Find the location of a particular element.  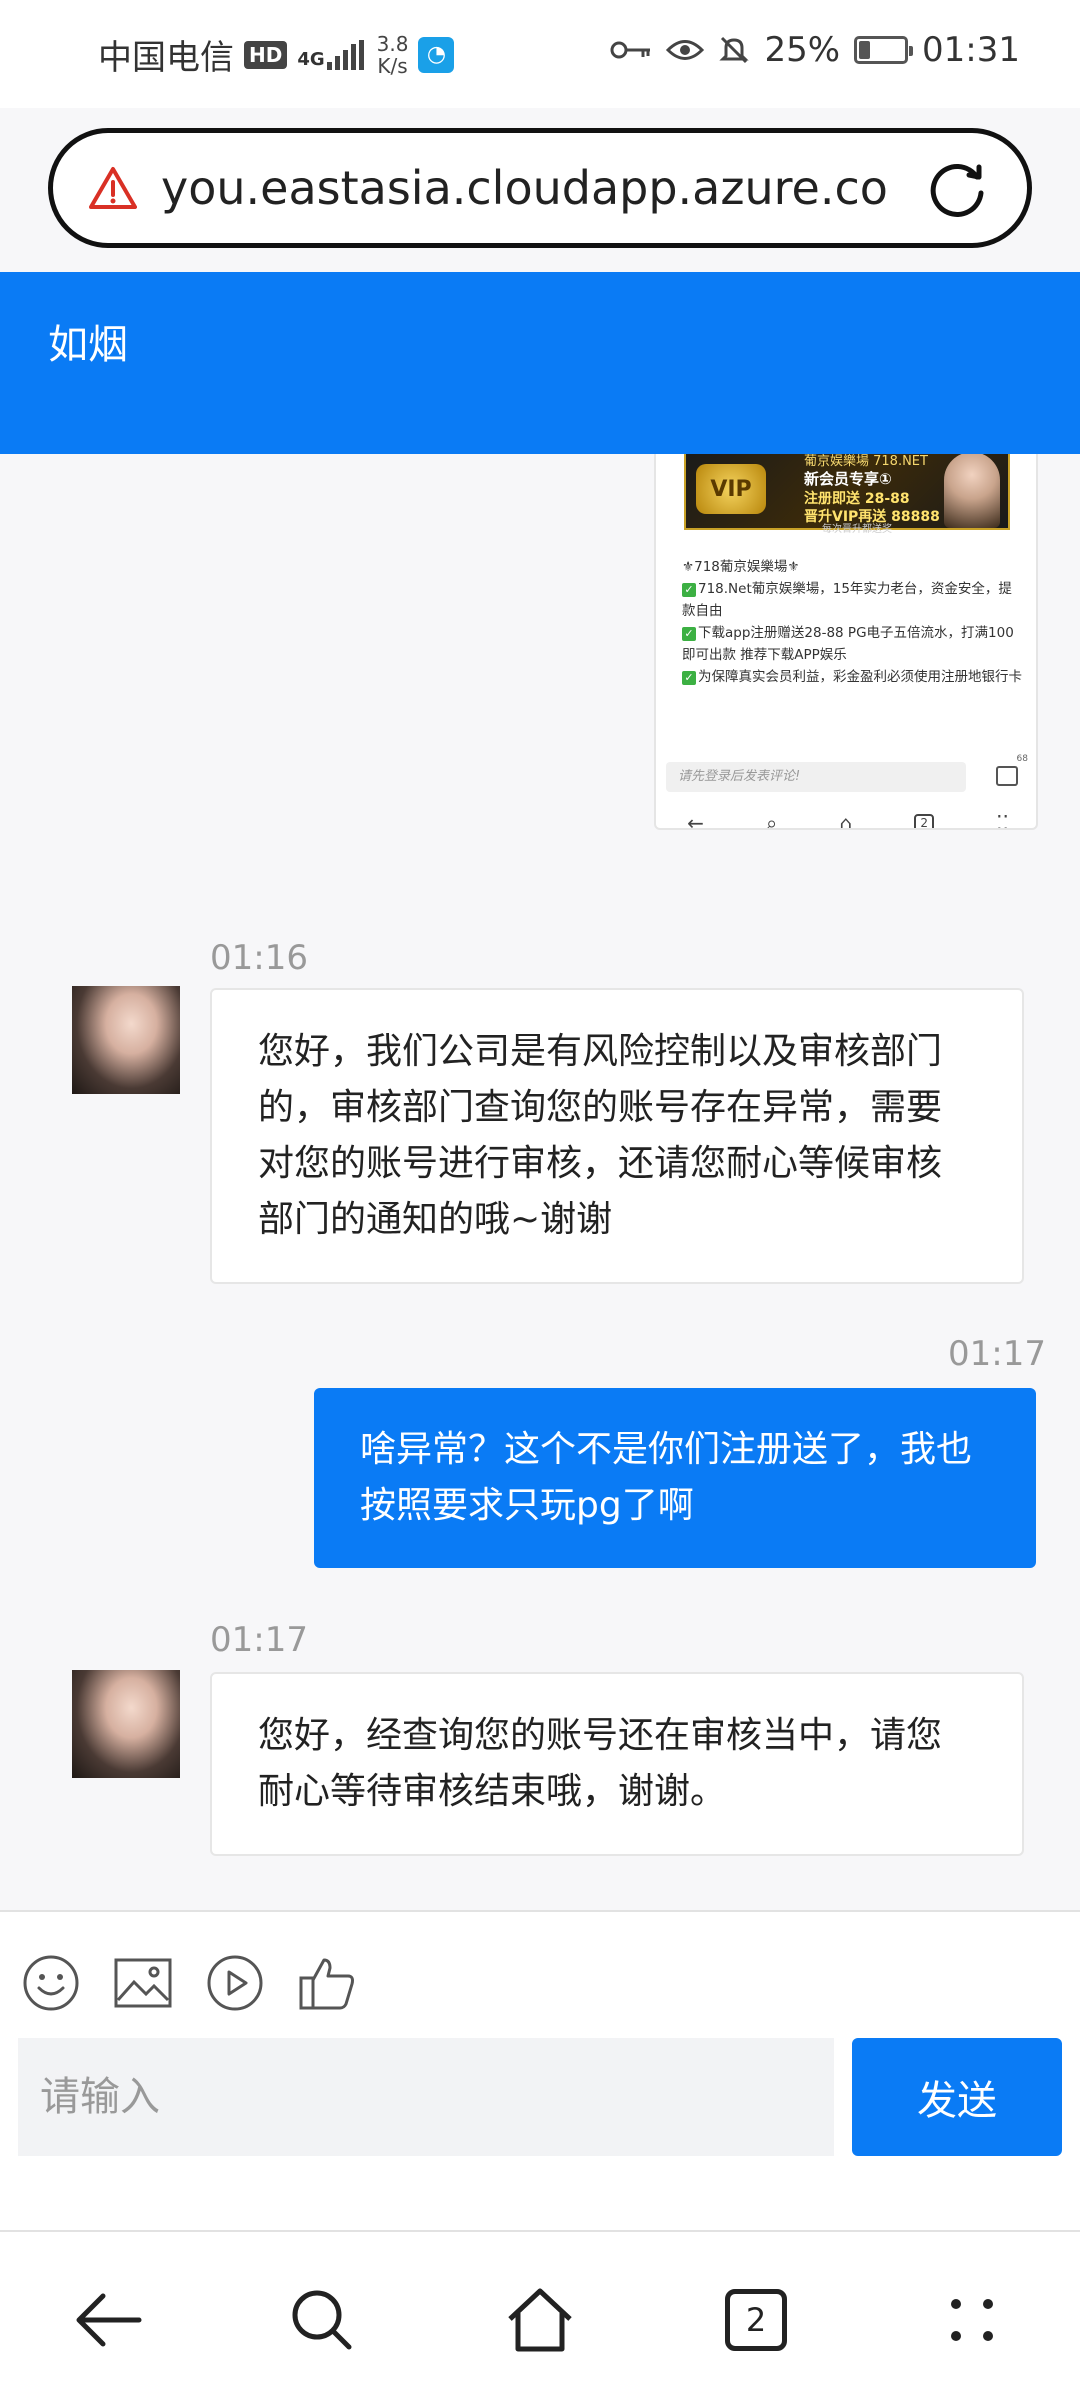

thumbs-up-icon is located at coordinates (327, 1983).